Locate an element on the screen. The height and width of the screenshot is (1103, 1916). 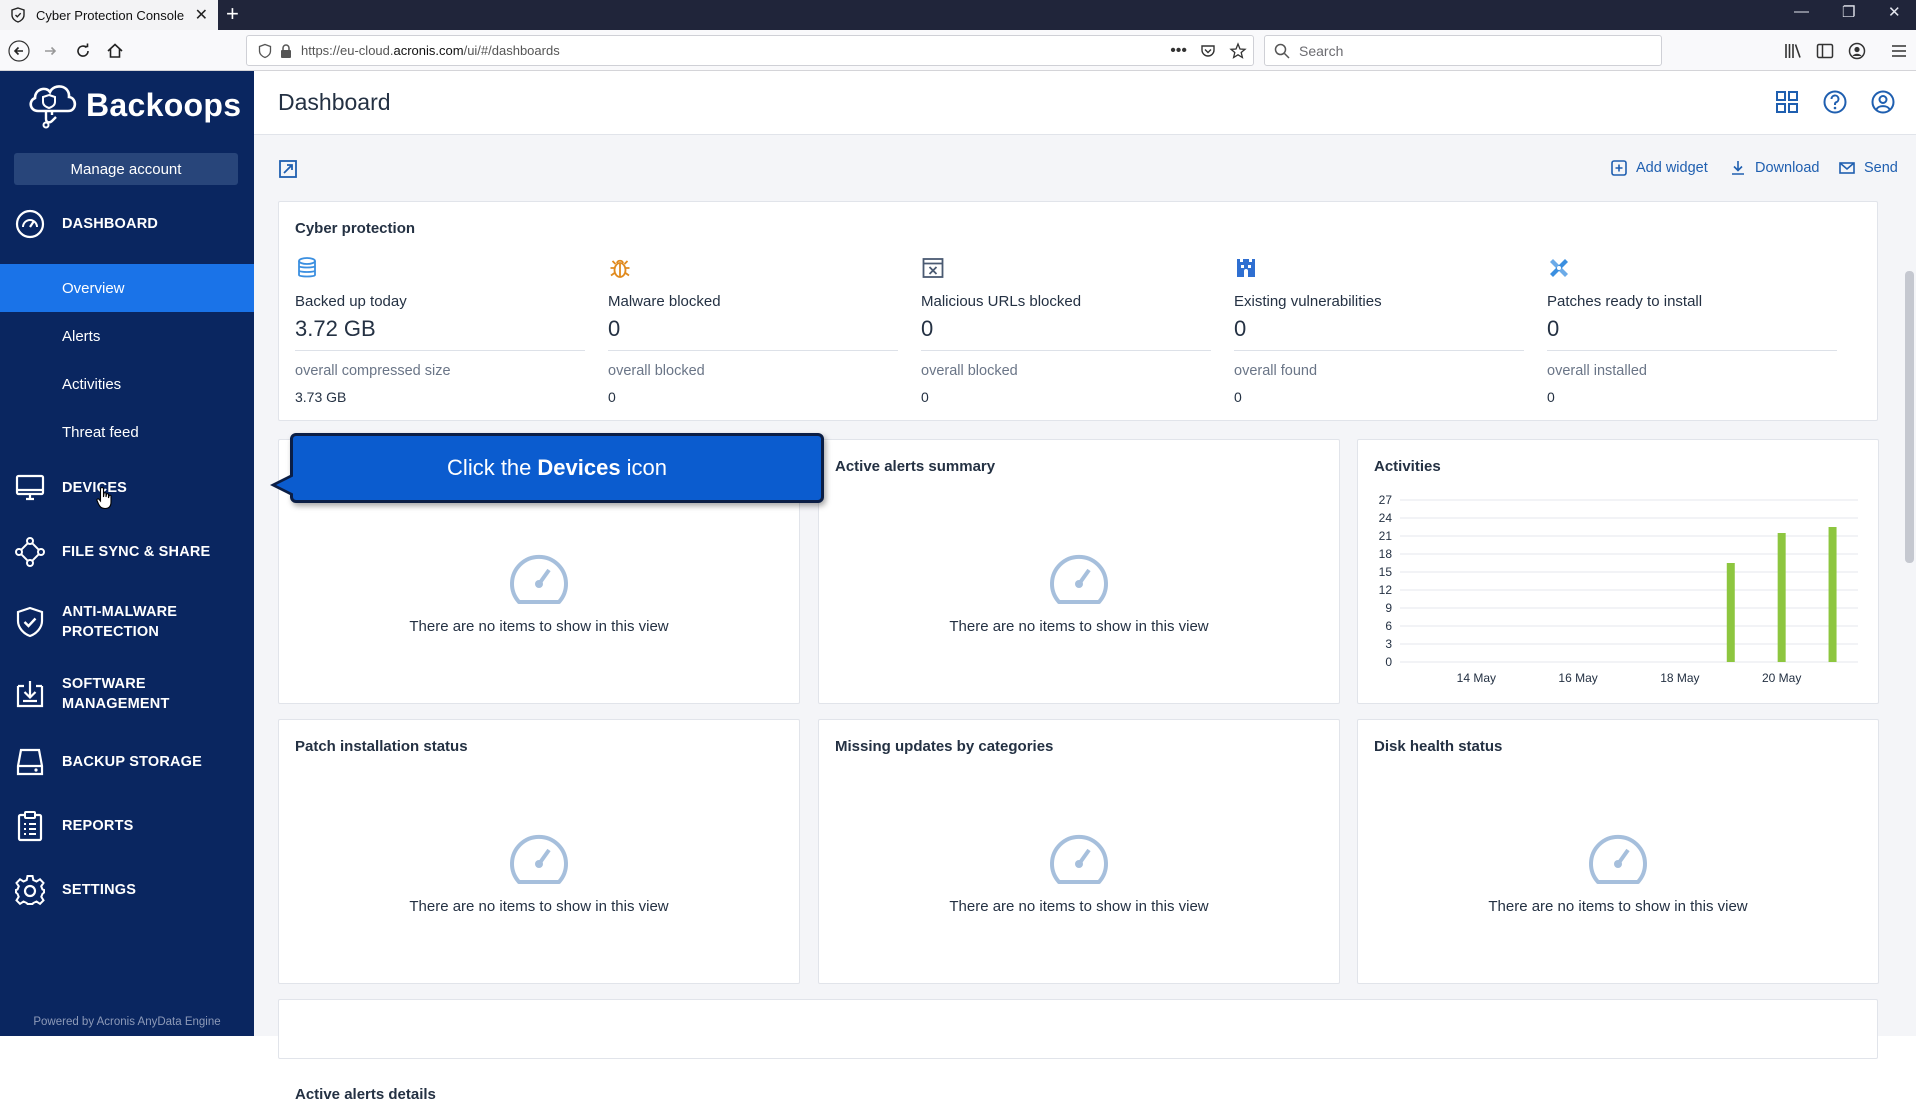
nav-settings: SETTINGS is located at coordinates (127, 890).